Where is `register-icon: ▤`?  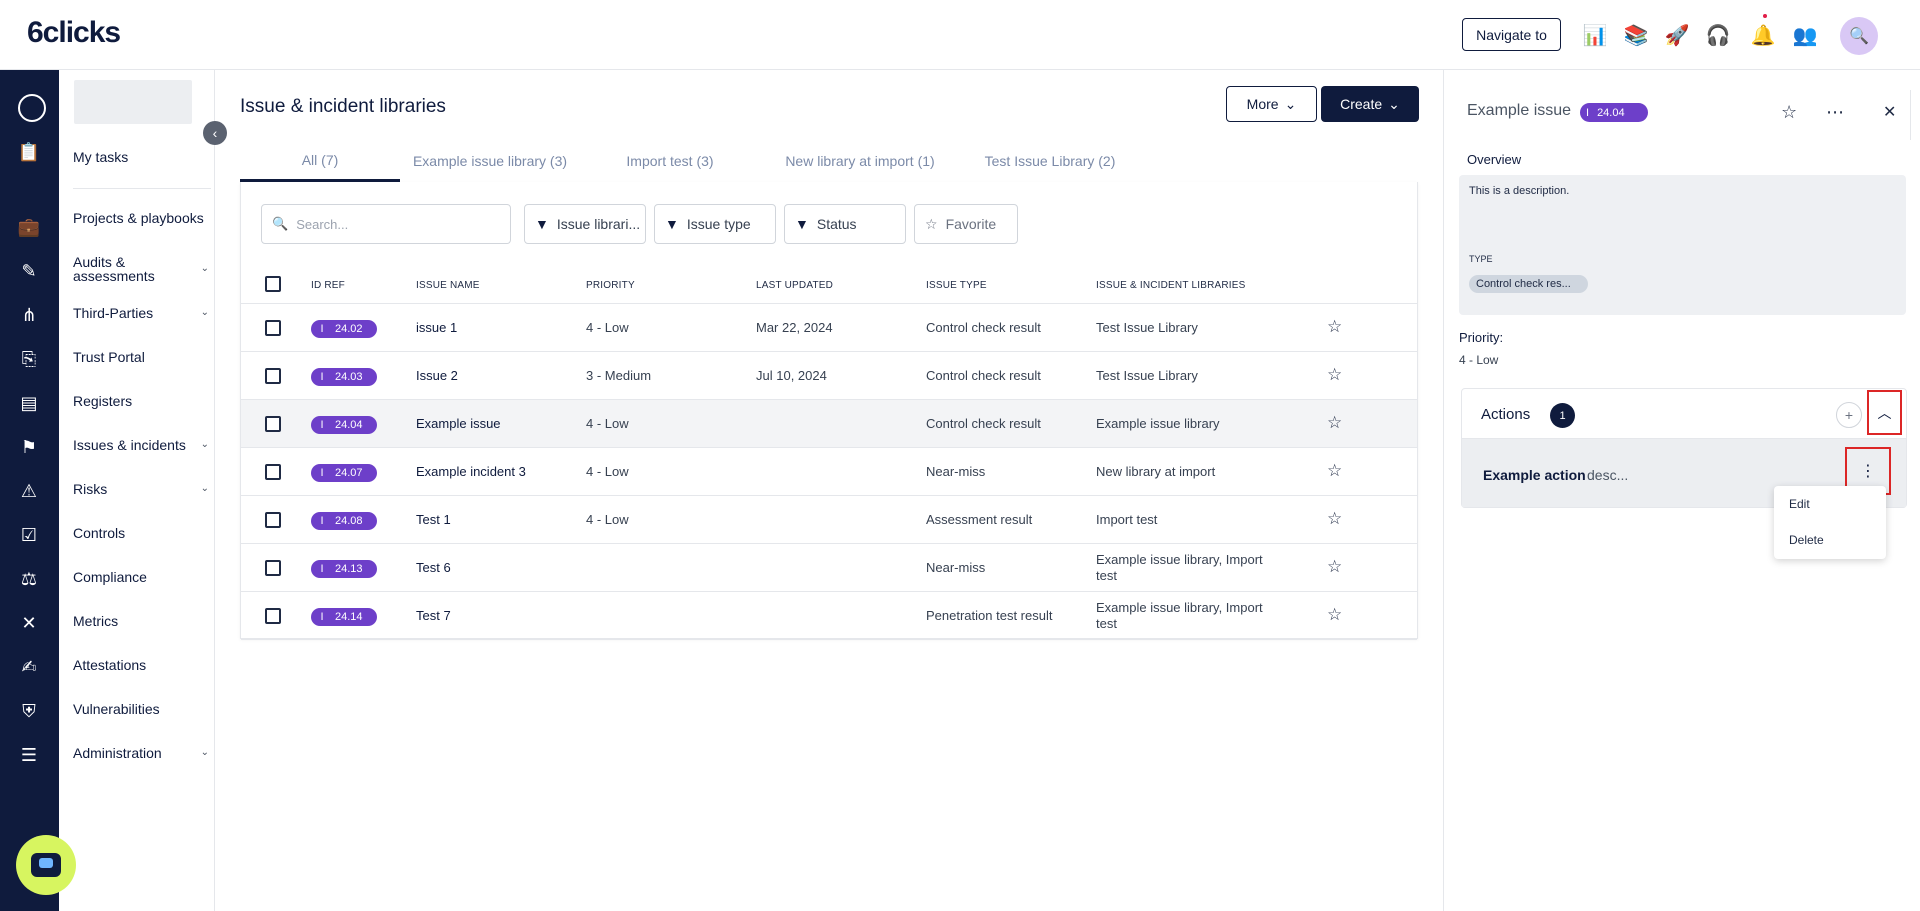 register-icon: ▤ is located at coordinates (29, 403).